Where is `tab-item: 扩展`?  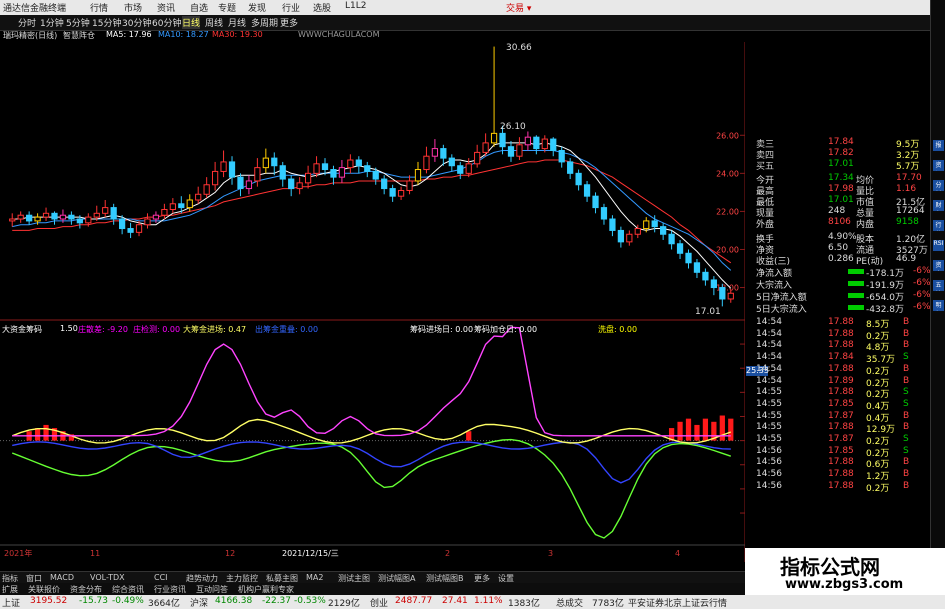 tab-item: 扩展 is located at coordinates (10, 589).